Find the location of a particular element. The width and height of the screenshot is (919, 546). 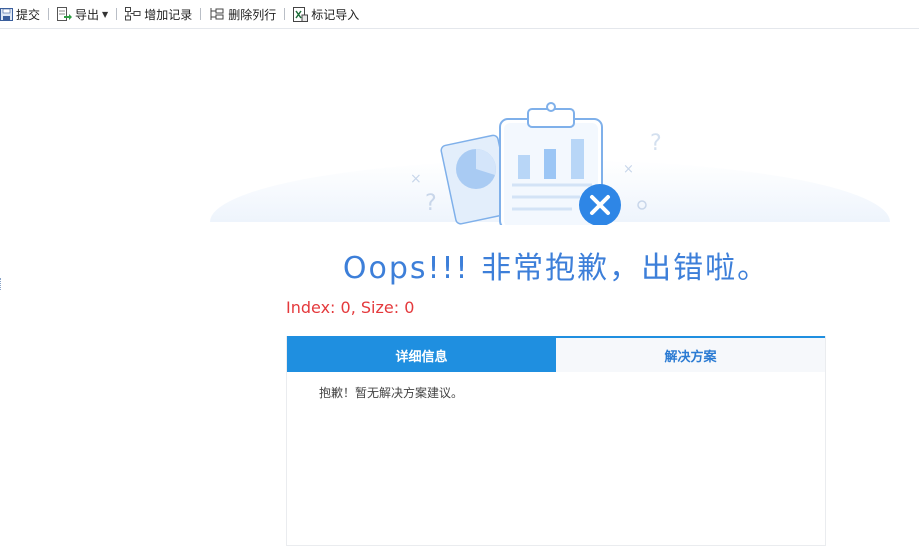

error-message: Index: 0, Size: 0 is located at coordinates (350, 307).